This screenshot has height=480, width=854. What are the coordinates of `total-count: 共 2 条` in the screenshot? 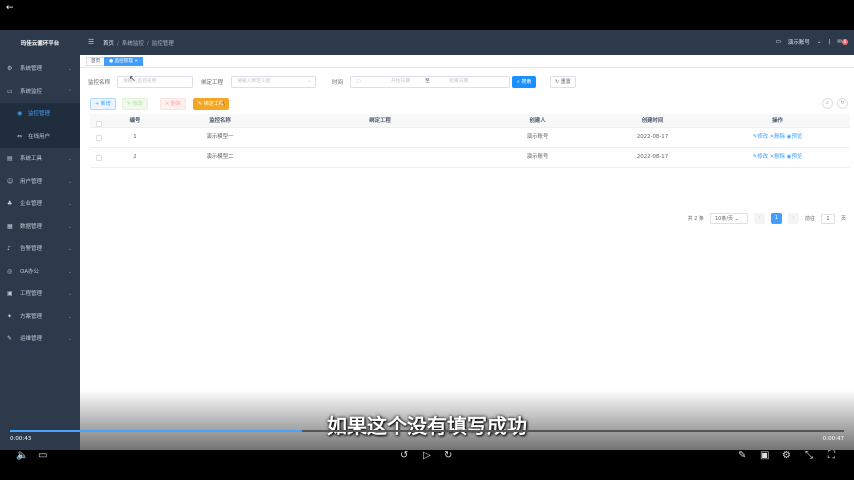 It's located at (695, 219).